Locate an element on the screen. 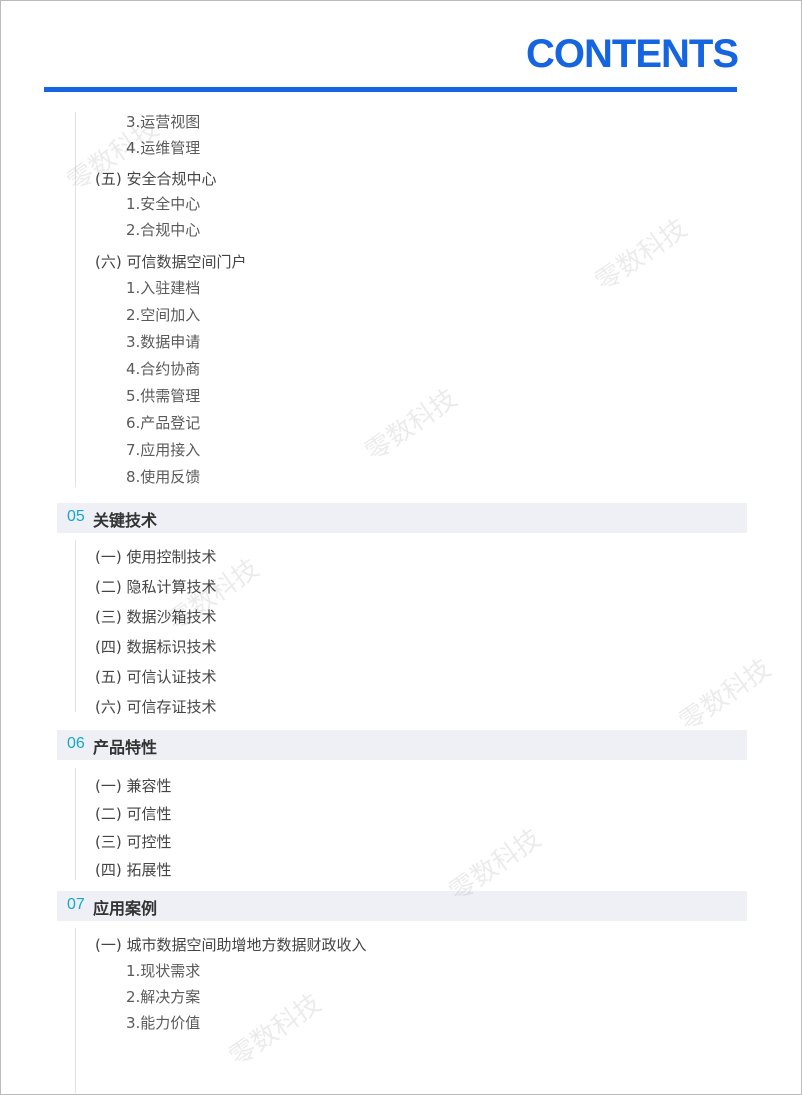 This screenshot has height=1095, width=802. toc-subsection: (三) 数据沙箱技术 is located at coordinates (155, 616).